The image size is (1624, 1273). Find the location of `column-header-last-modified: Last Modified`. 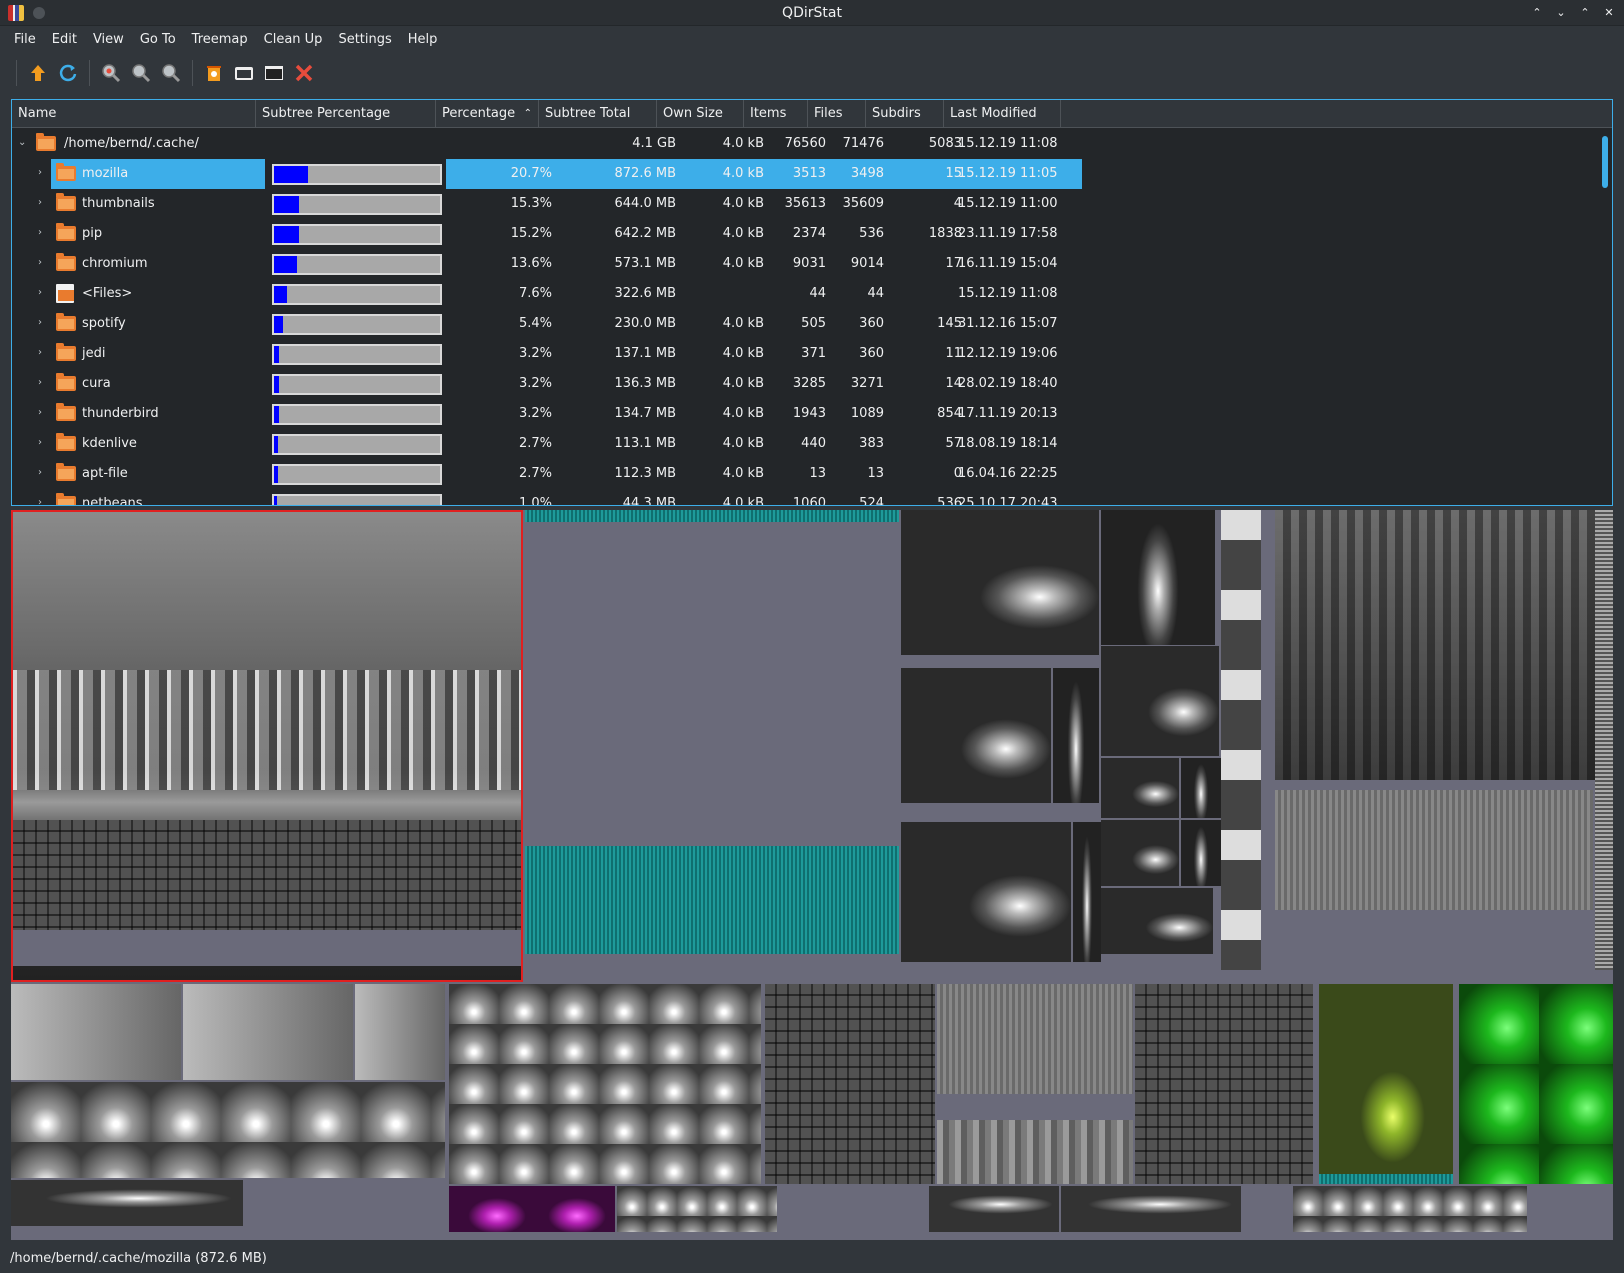

column-header-last-modified: Last Modified is located at coordinates (1002, 114).